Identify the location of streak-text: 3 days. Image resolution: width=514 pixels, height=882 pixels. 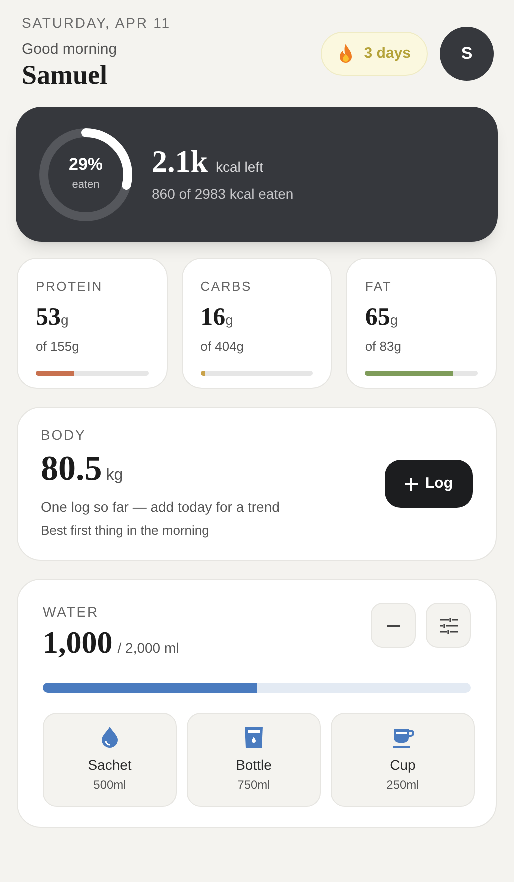
(387, 54).